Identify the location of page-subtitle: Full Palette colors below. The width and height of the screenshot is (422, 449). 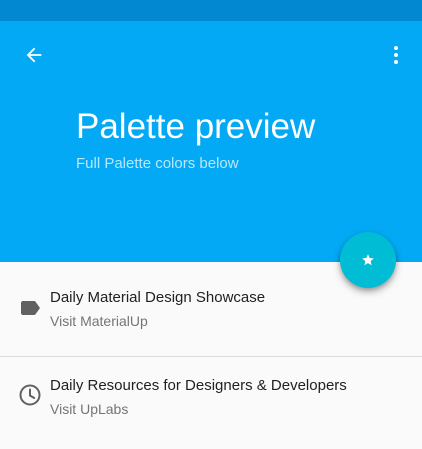
(157, 163).